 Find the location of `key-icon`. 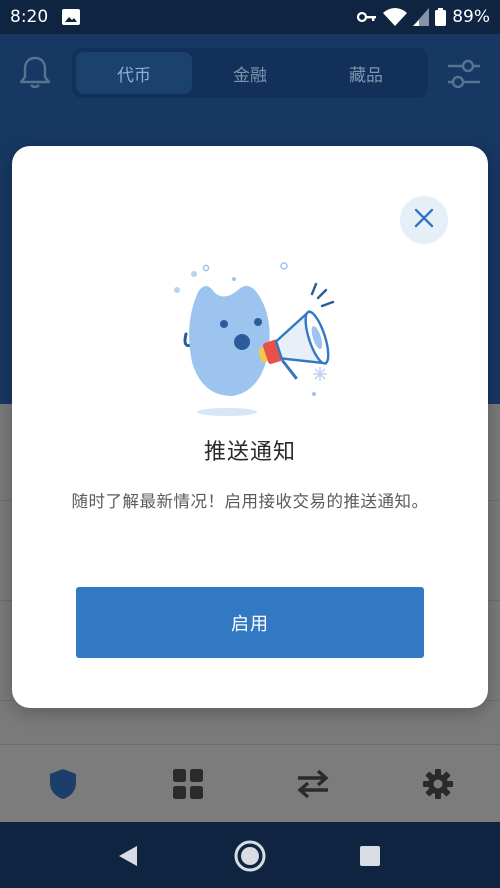

key-icon is located at coordinates (367, 17).